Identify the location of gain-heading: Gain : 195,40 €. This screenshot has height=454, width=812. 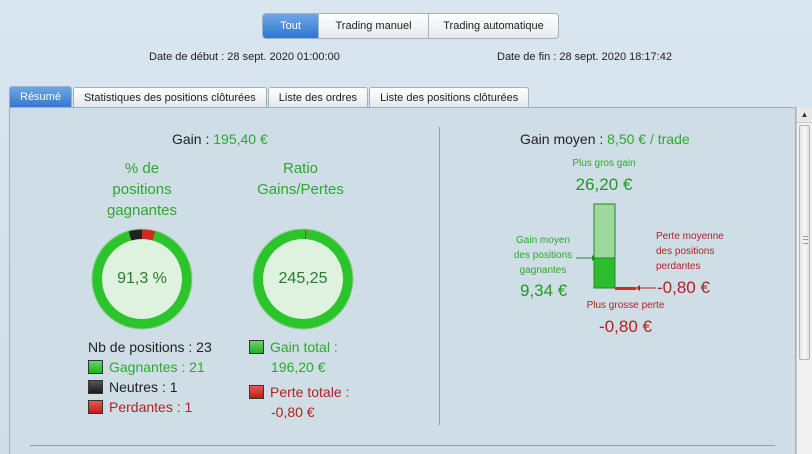
(220, 139).